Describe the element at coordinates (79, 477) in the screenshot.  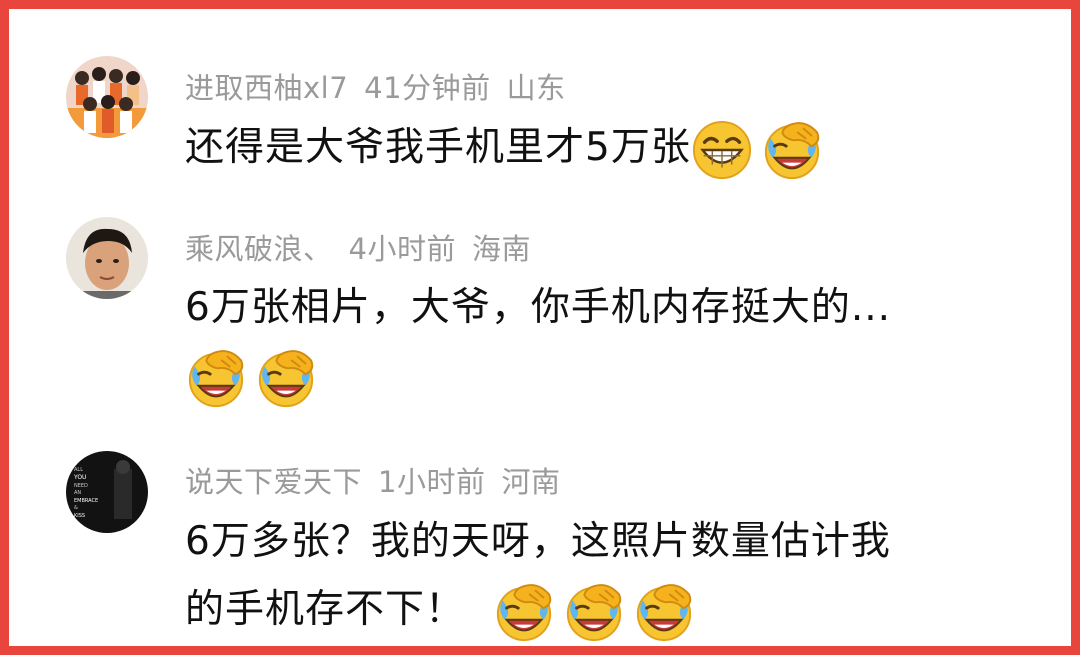
I see `avatar-text-line: YOU` at that location.